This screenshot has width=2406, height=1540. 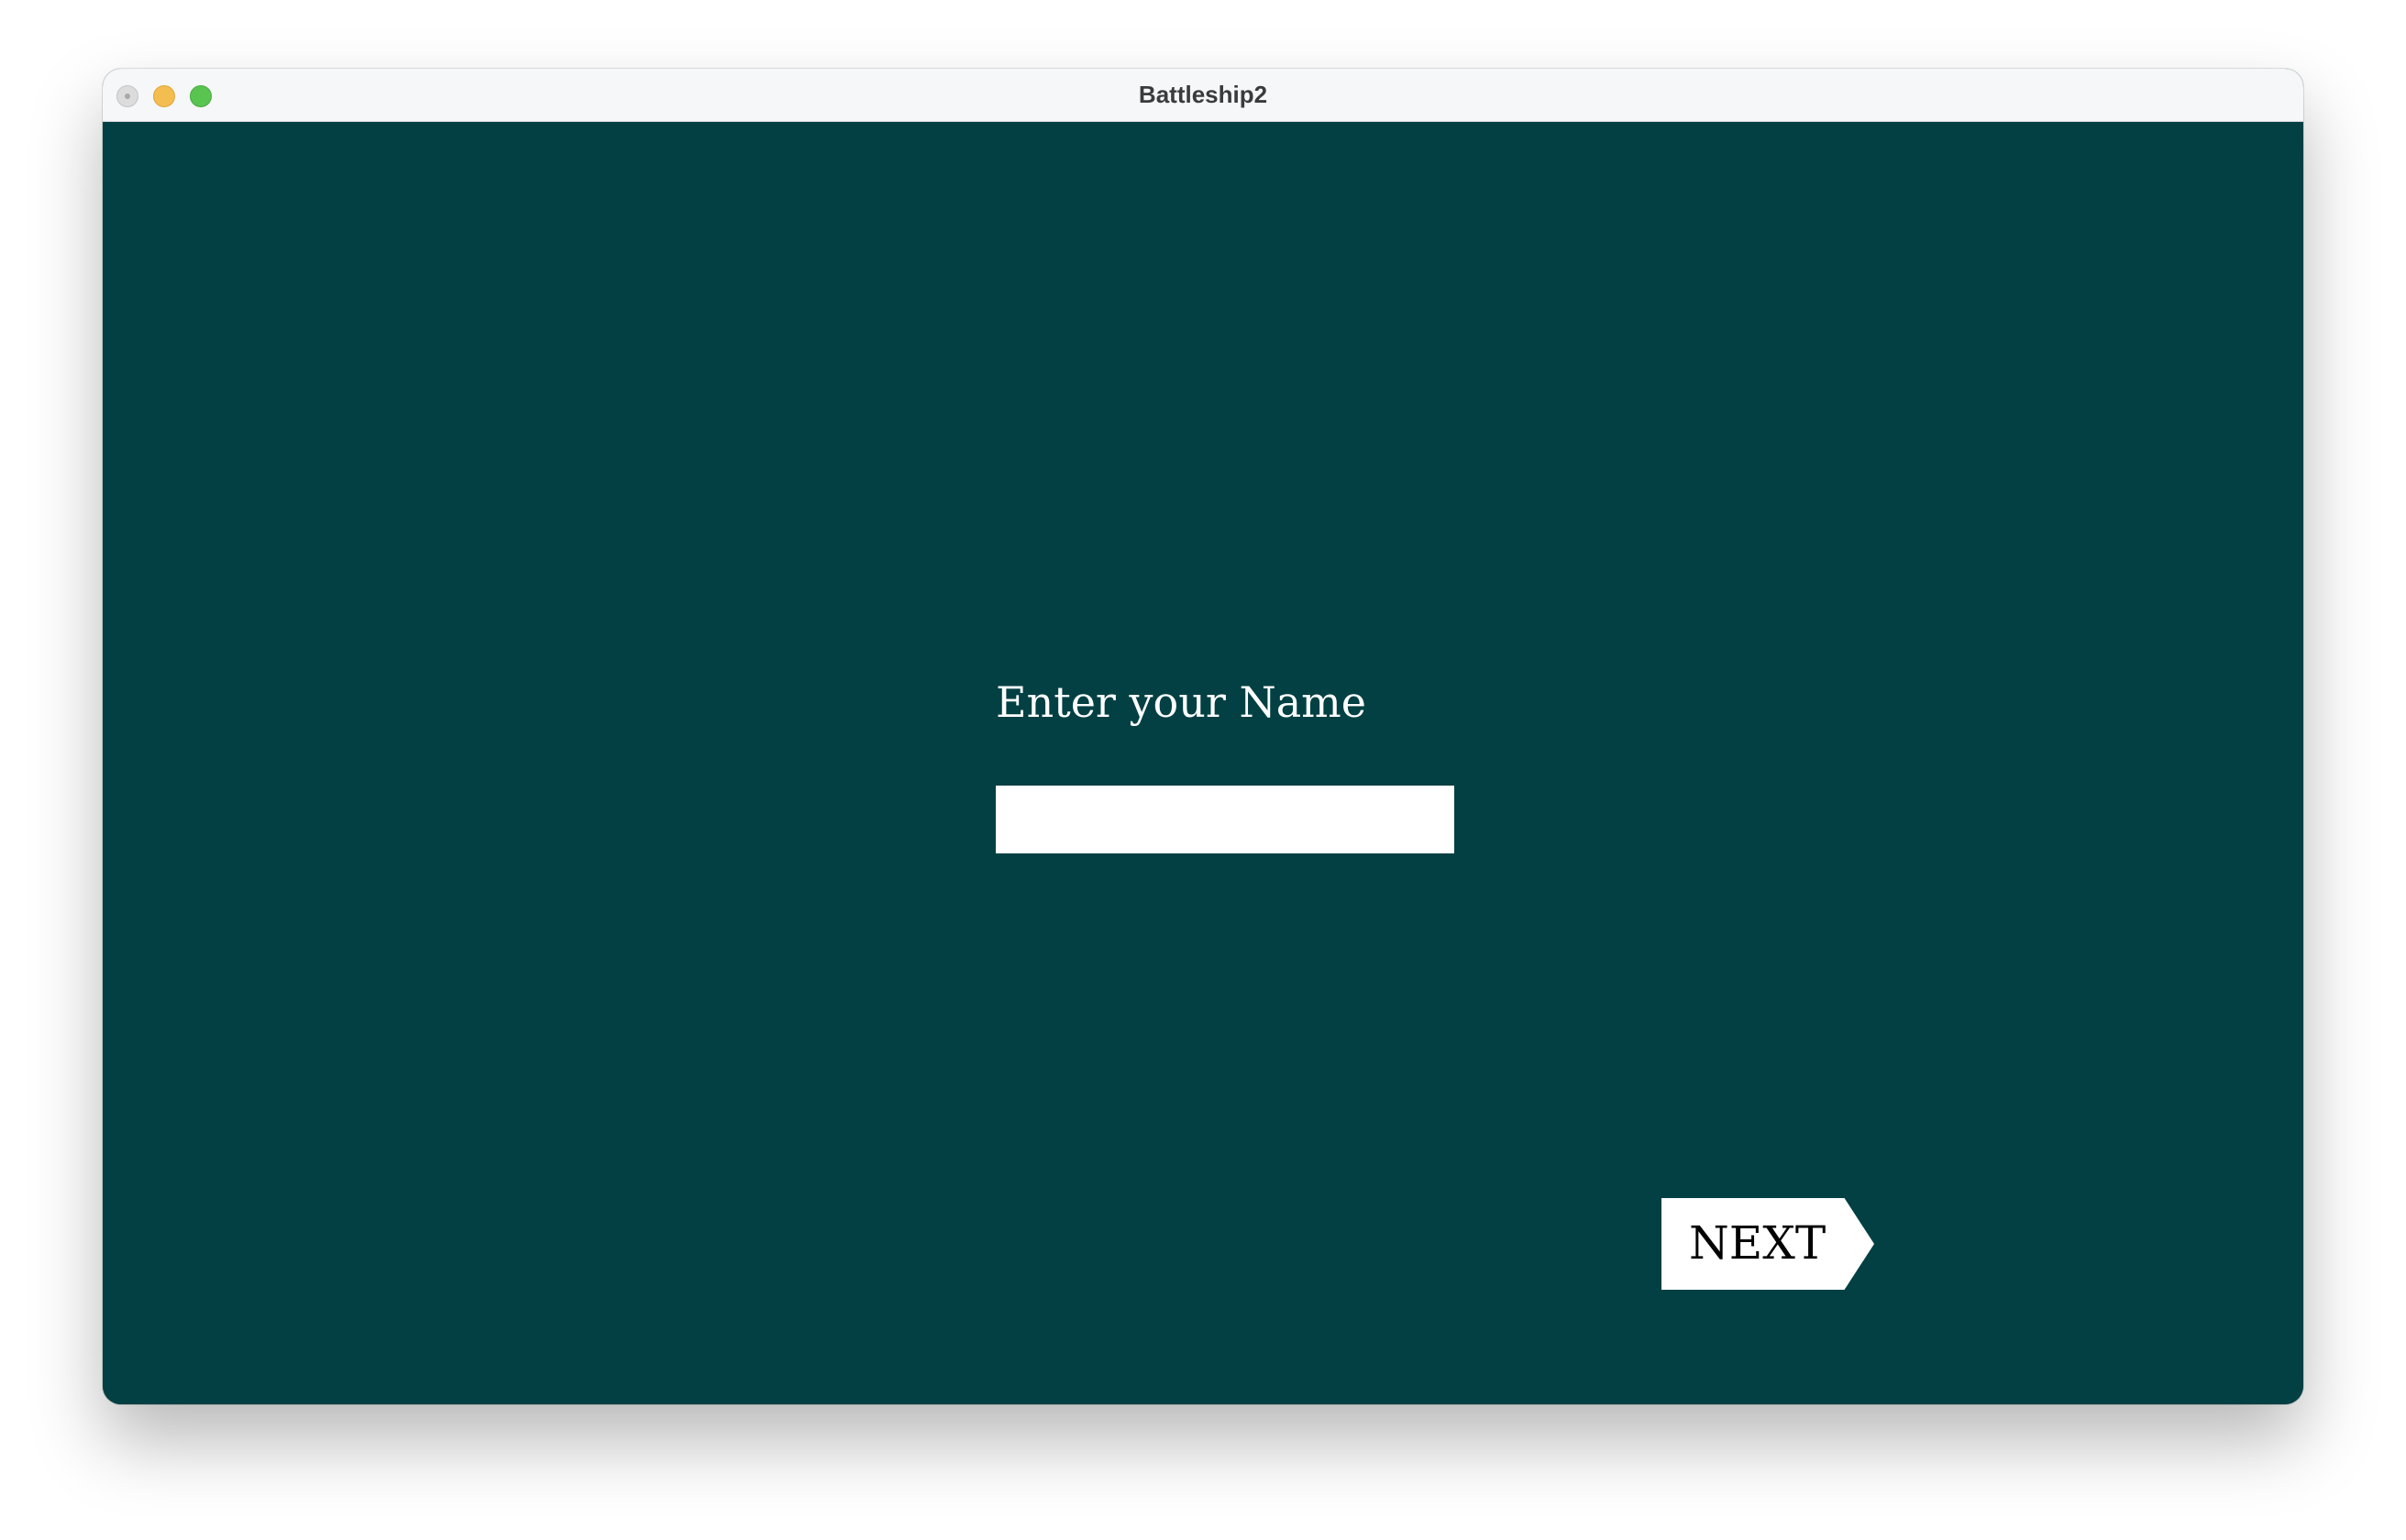 I want to click on next-button: NEXT, so click(x=1768, y=1244).